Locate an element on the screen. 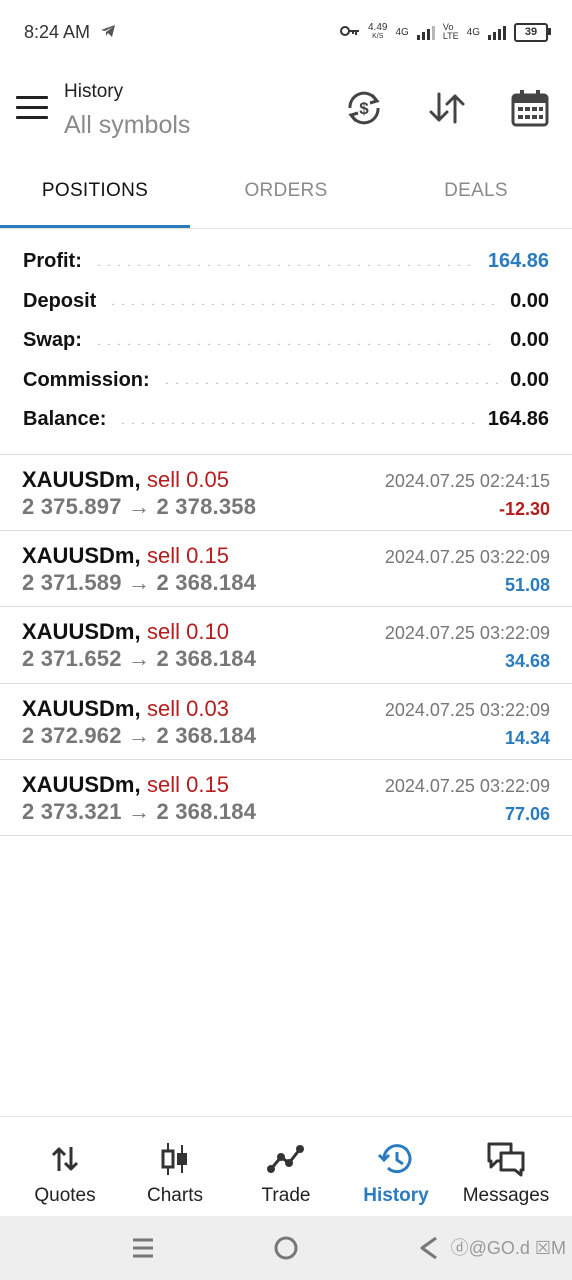 This screenshot has height=1280, width=572. summary-row-profit: Profit: 164.86 is located at coordinates (286, 262).